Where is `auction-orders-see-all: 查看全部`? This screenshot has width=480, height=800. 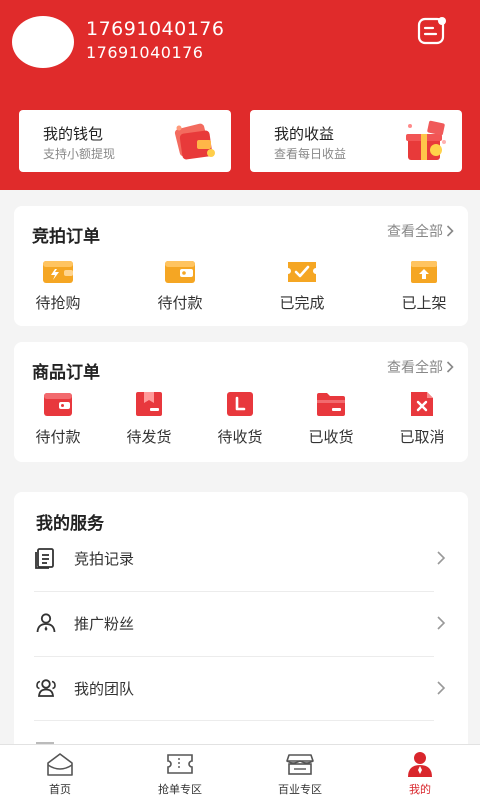 auction-orders-see-all: 查看全部 is located at coordinates (420, 231).